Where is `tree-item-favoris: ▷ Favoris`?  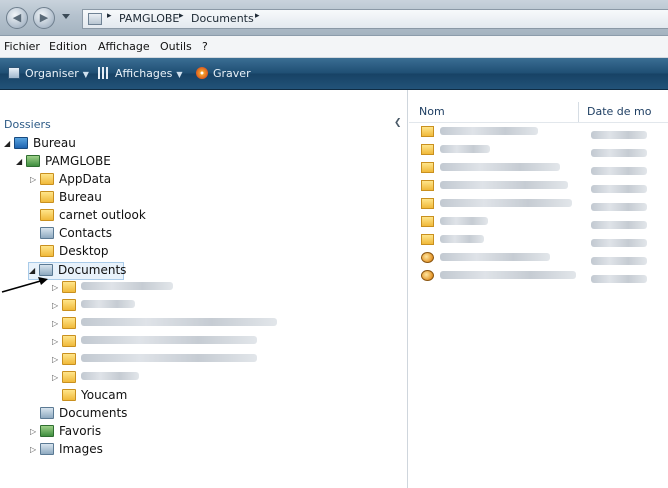 tree-item-favoris: ▷ Favoris is located at coordinates (65, 433).